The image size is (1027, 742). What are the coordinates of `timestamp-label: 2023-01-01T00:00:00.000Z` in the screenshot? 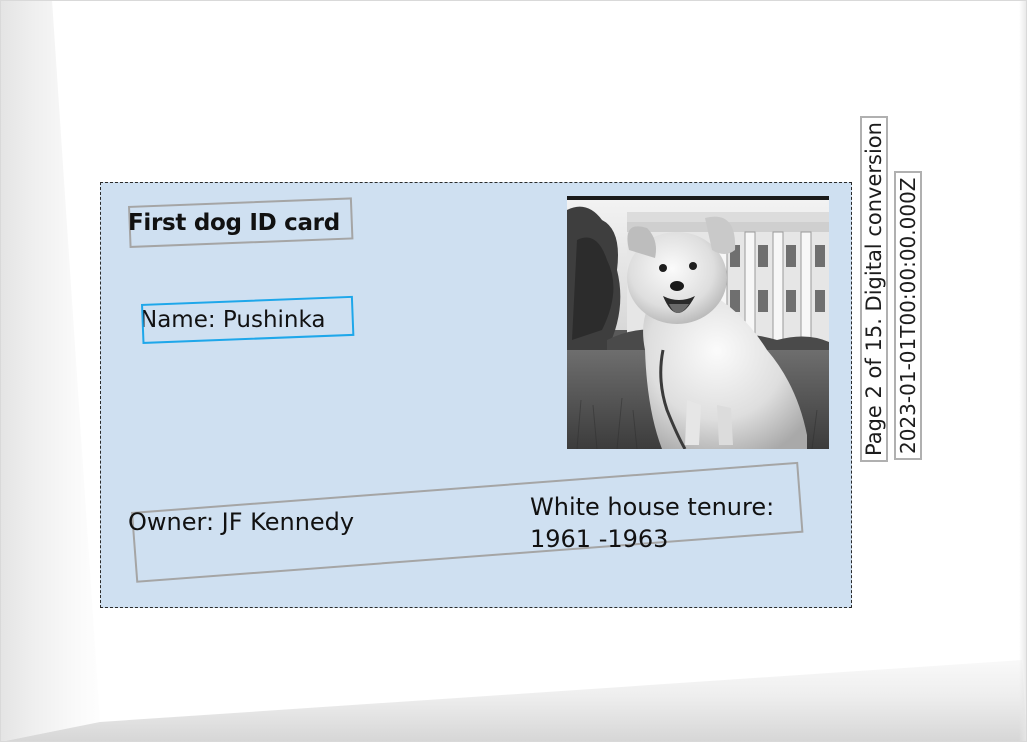 It's located at (908, 315).